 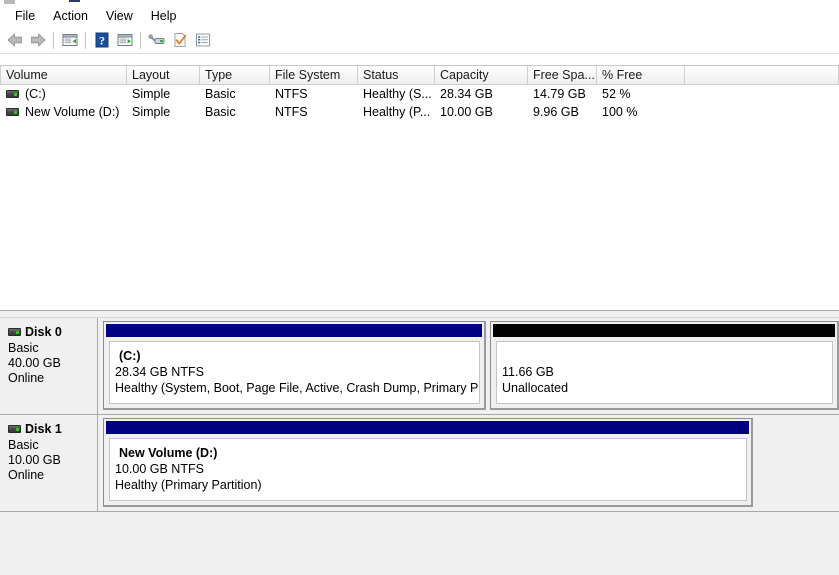 I want to click on check-disk-icon, so click(x=179, y=40).